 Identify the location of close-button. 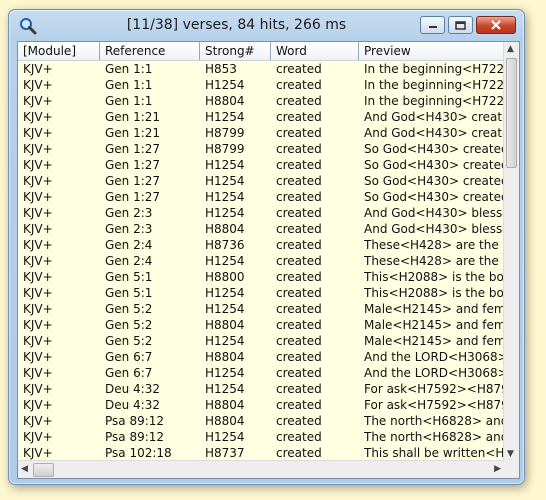
(496, 25).